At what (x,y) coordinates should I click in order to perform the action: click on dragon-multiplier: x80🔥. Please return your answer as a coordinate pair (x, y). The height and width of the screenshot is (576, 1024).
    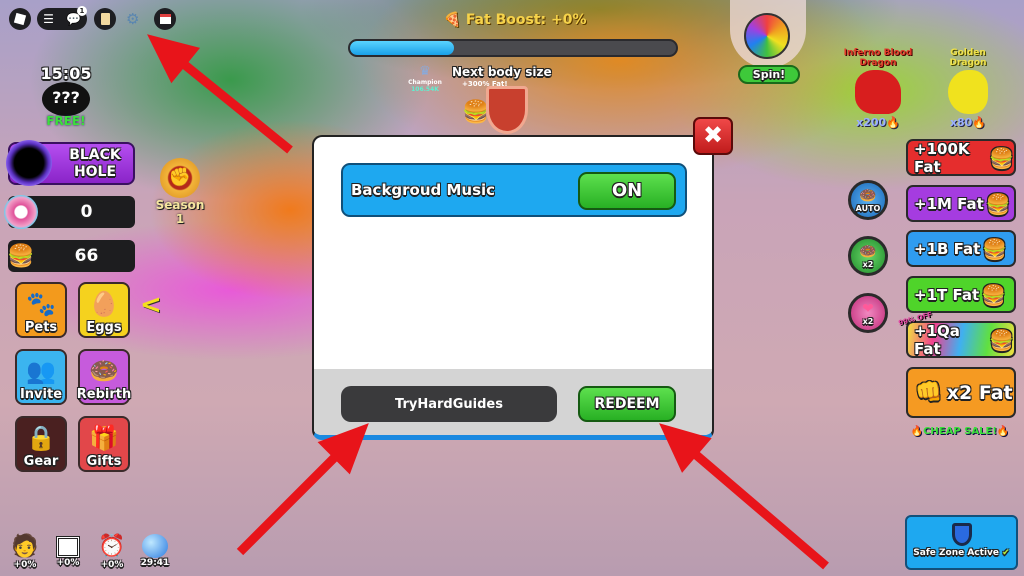
    Looking at the image, I should click on (968, 122).